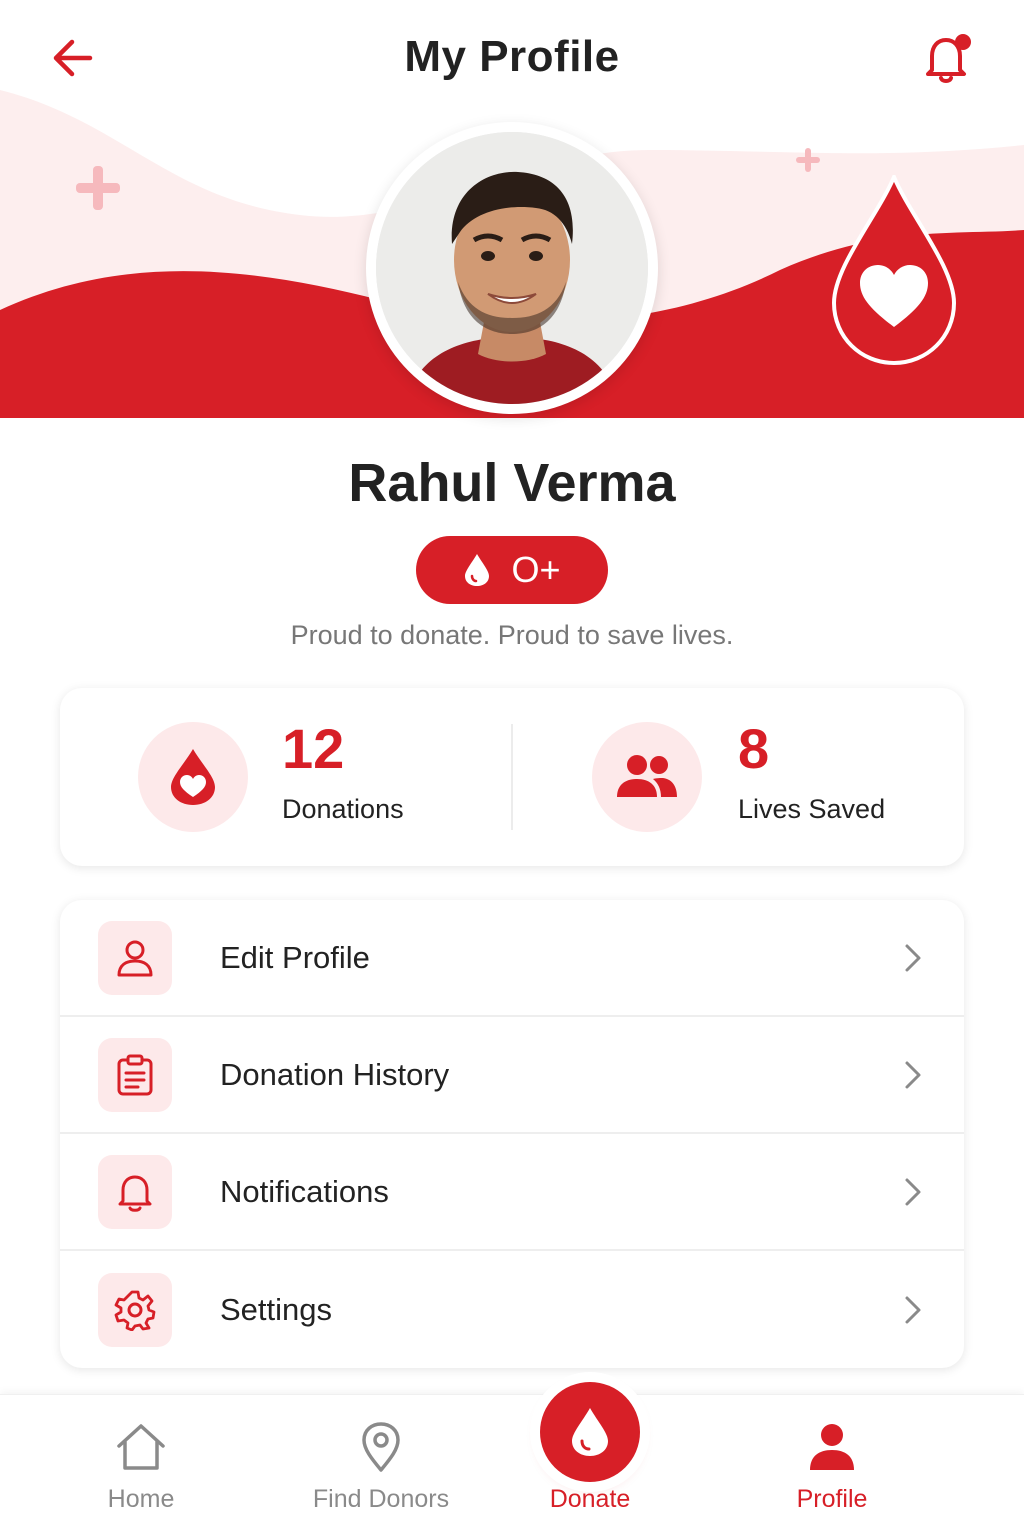  What do you see at coordinates (335, 1074) in the screenshot?
I see `menu-label: Donation History` at bounding box center [335, 1074].